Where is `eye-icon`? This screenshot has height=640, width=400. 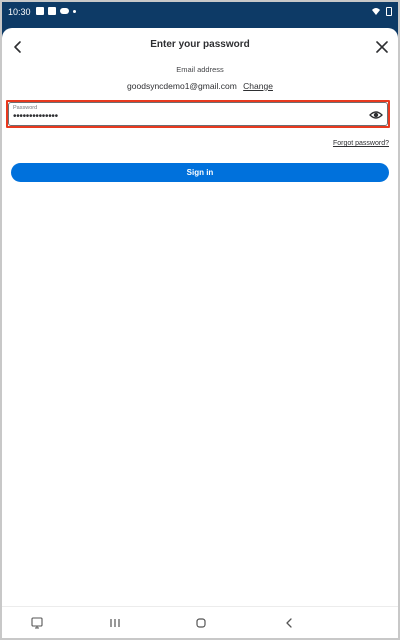 eye-icon is located at coordinates (376, 115).